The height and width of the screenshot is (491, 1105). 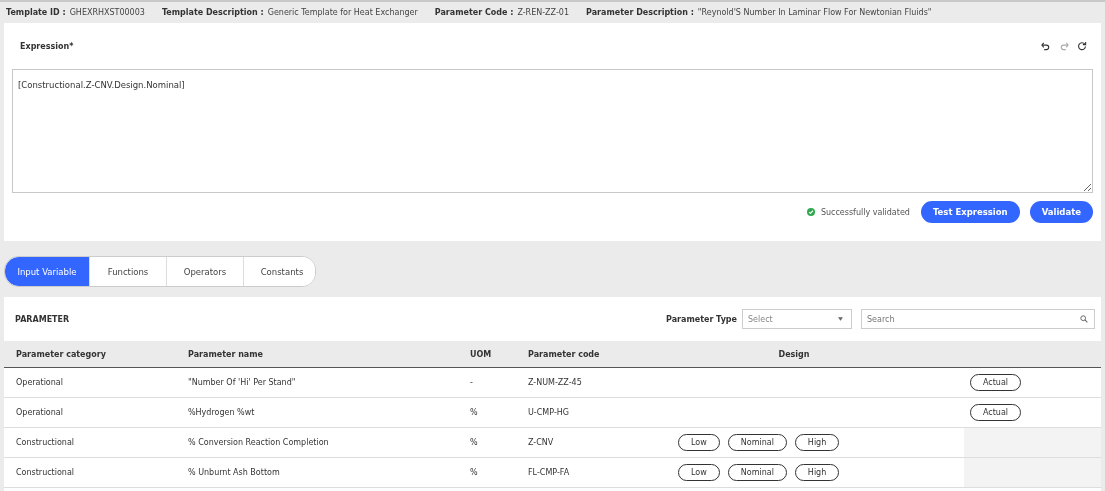 What do you see at coordinates (481, 354) in the screenshot?
I see `column-header: UOM` at bounding box center [481, 354].